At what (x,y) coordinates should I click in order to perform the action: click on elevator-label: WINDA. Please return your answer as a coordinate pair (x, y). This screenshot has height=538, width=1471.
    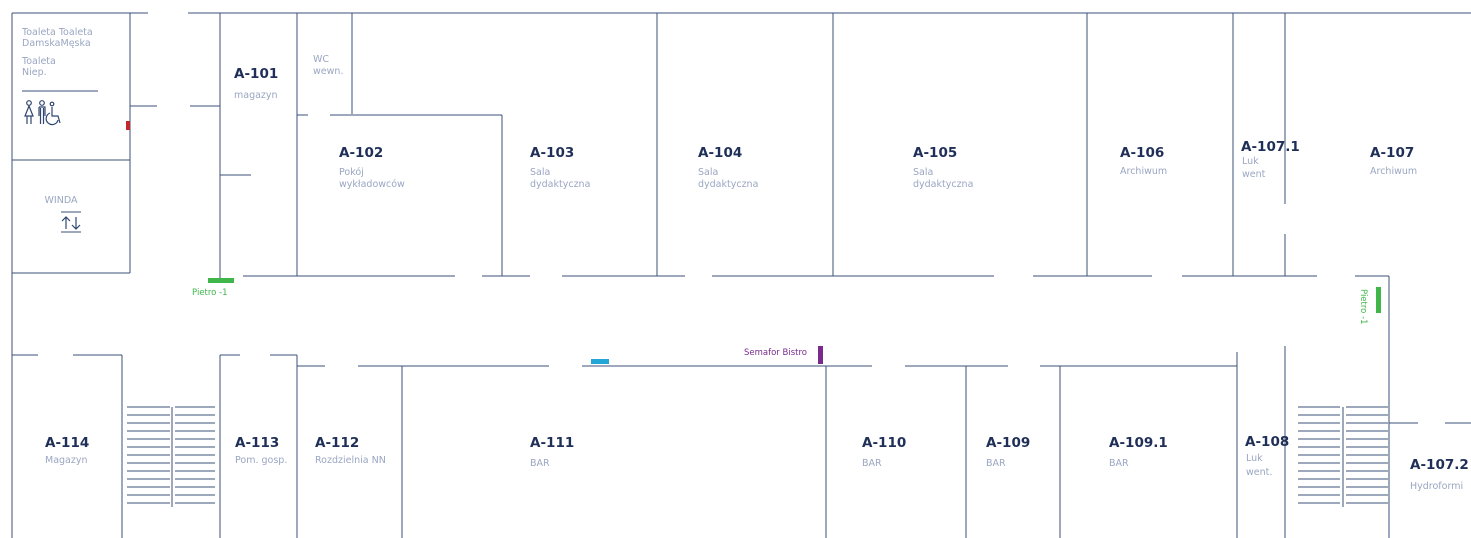
    Looking at the image, I should click on (61, 200).